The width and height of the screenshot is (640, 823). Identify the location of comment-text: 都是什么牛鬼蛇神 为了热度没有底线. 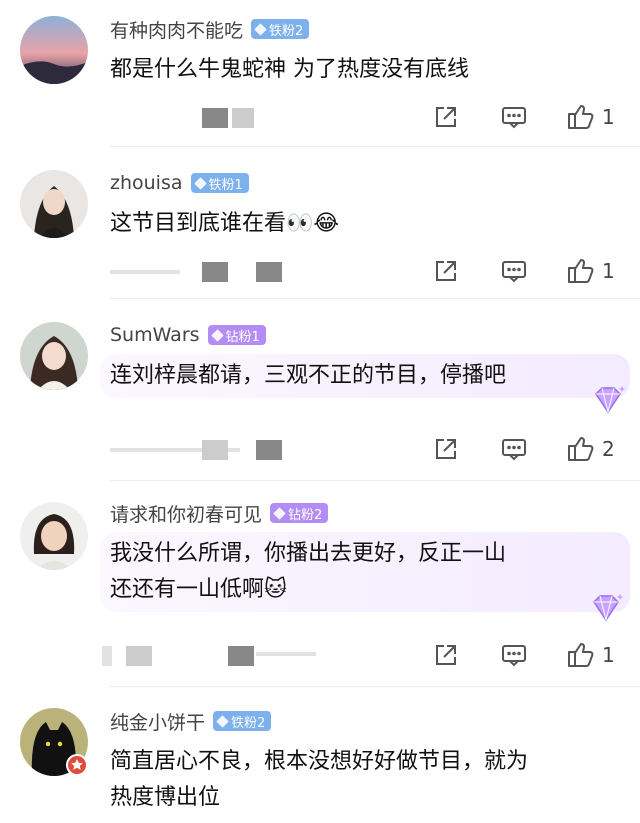
(365, 70).